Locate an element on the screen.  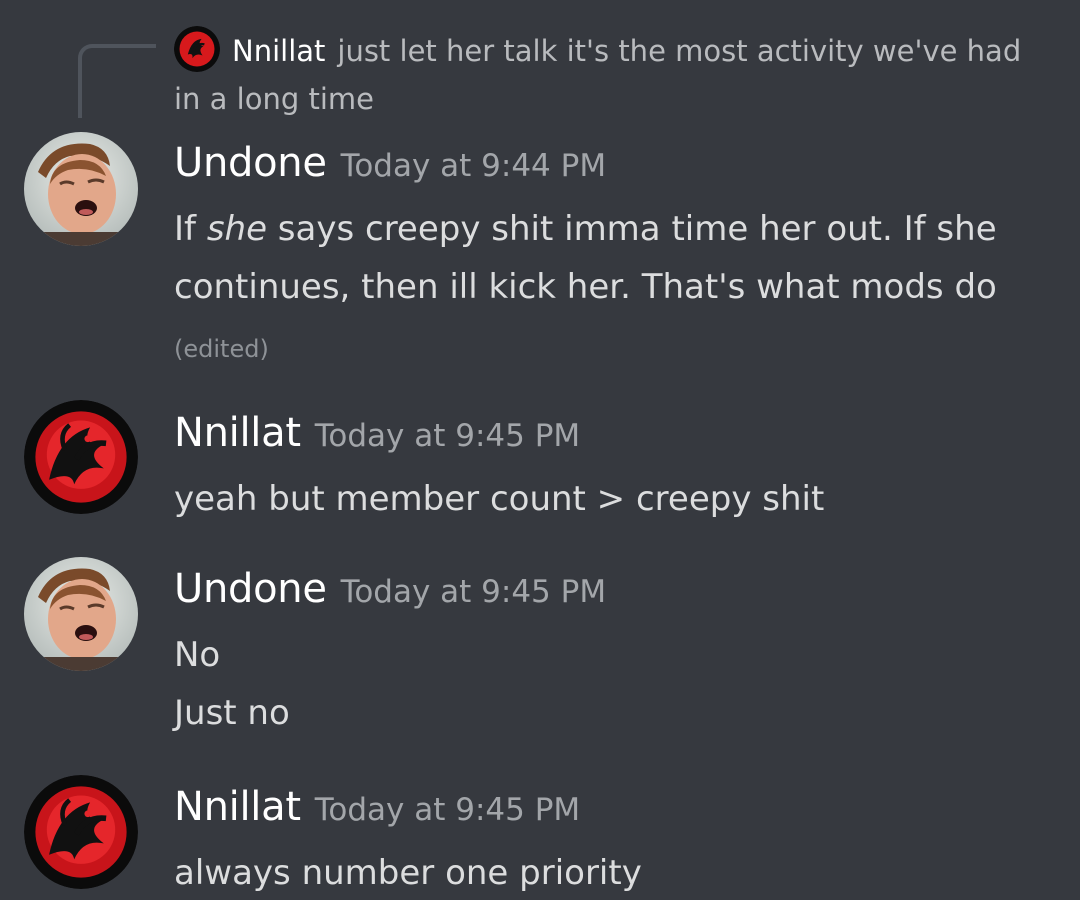
reply-author: Nnillat is located at coordinates (278, 51).